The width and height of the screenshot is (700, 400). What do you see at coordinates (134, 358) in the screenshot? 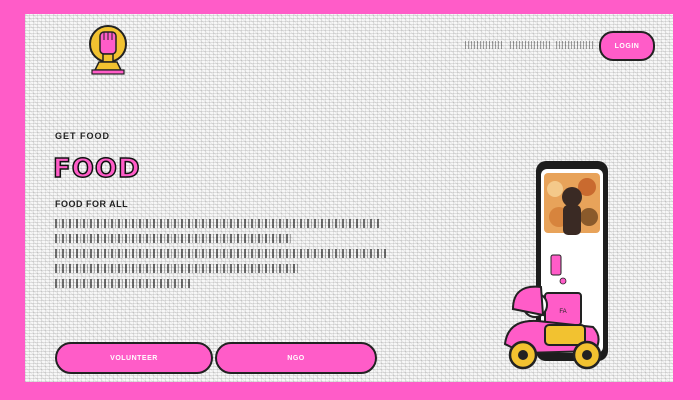
I see `volunteer-button: VOLUNTEER` at bounding box center [134, 358].